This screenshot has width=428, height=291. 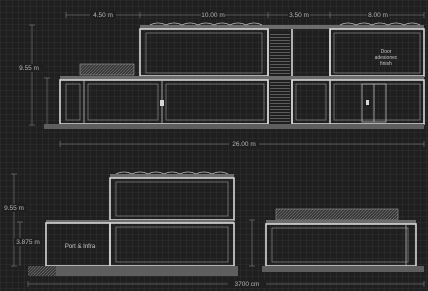 What do you see at coordinates (358, 102) in the screenshot?
I see `ground-floor-right` at bounding box center [358, 102].